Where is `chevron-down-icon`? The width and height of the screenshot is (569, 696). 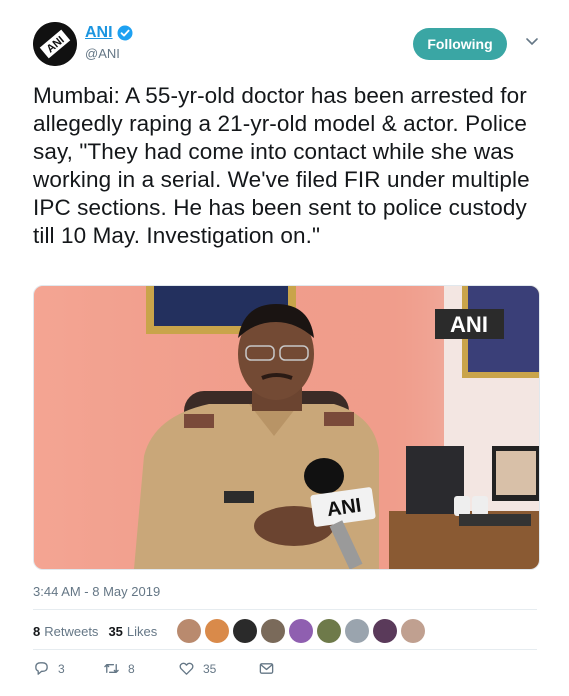 chevron-down-icon is located at coordinates (532, 41).